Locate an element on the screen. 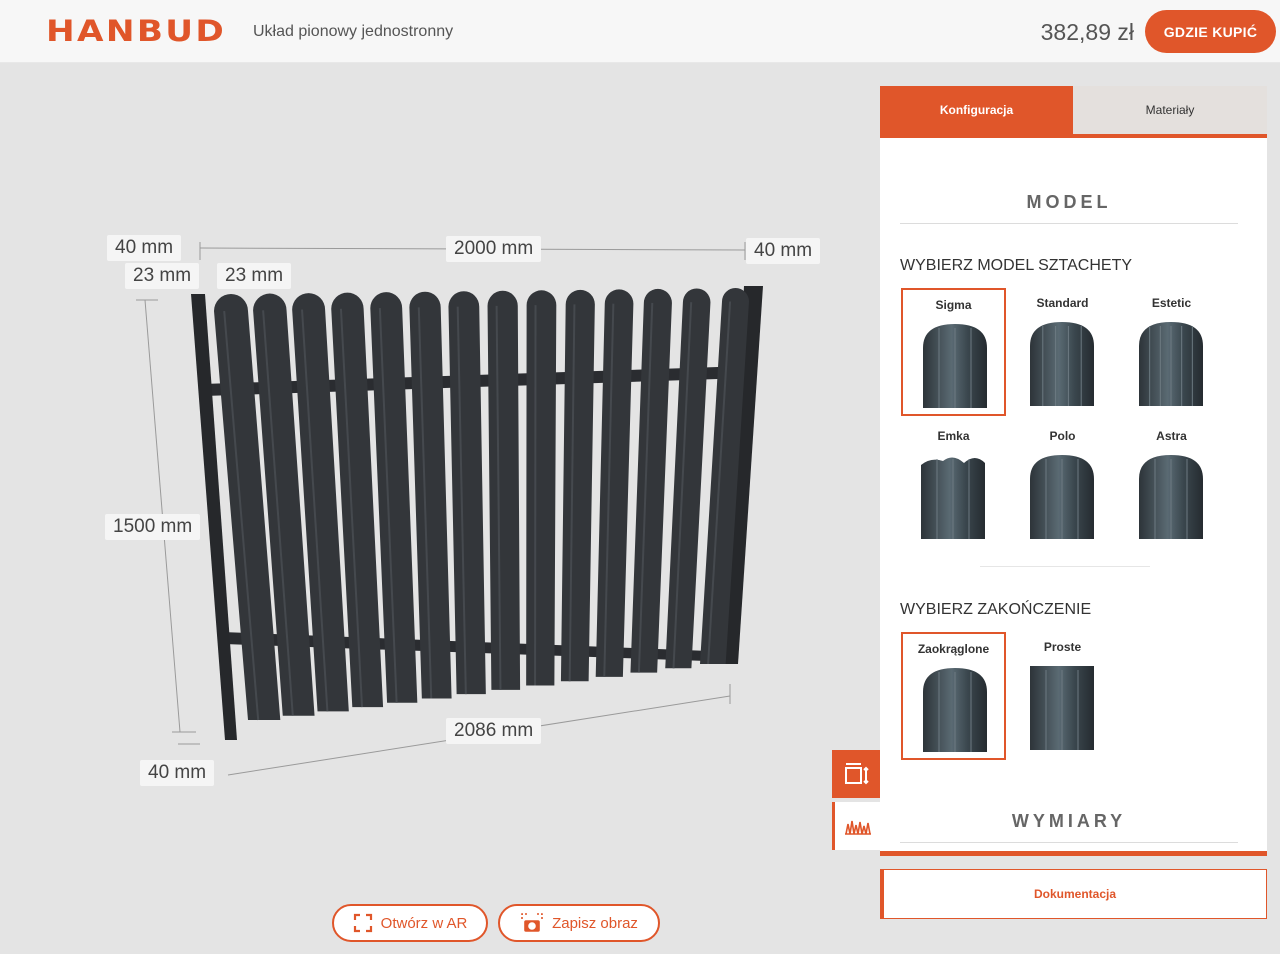 Image resolution: width=1280 pixels, height=954 pixels. where-to-buy-button: GDZIE KUPIĆ is located at coordinates (1210, 31).